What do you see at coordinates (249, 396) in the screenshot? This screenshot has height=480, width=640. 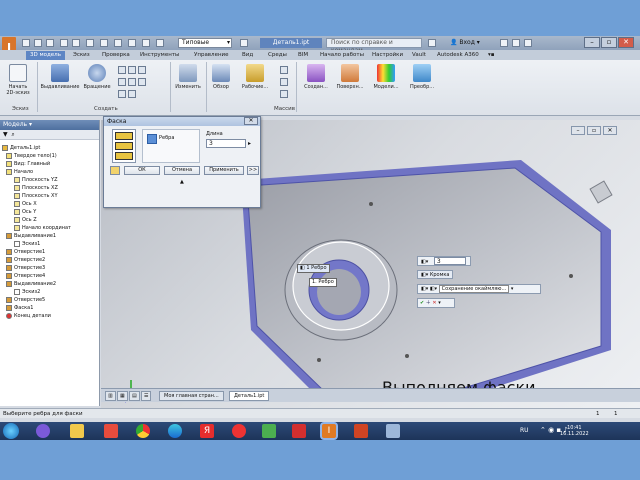 I see `tab-part1: Деталь1.ipt` at bounding box center [249, 396].